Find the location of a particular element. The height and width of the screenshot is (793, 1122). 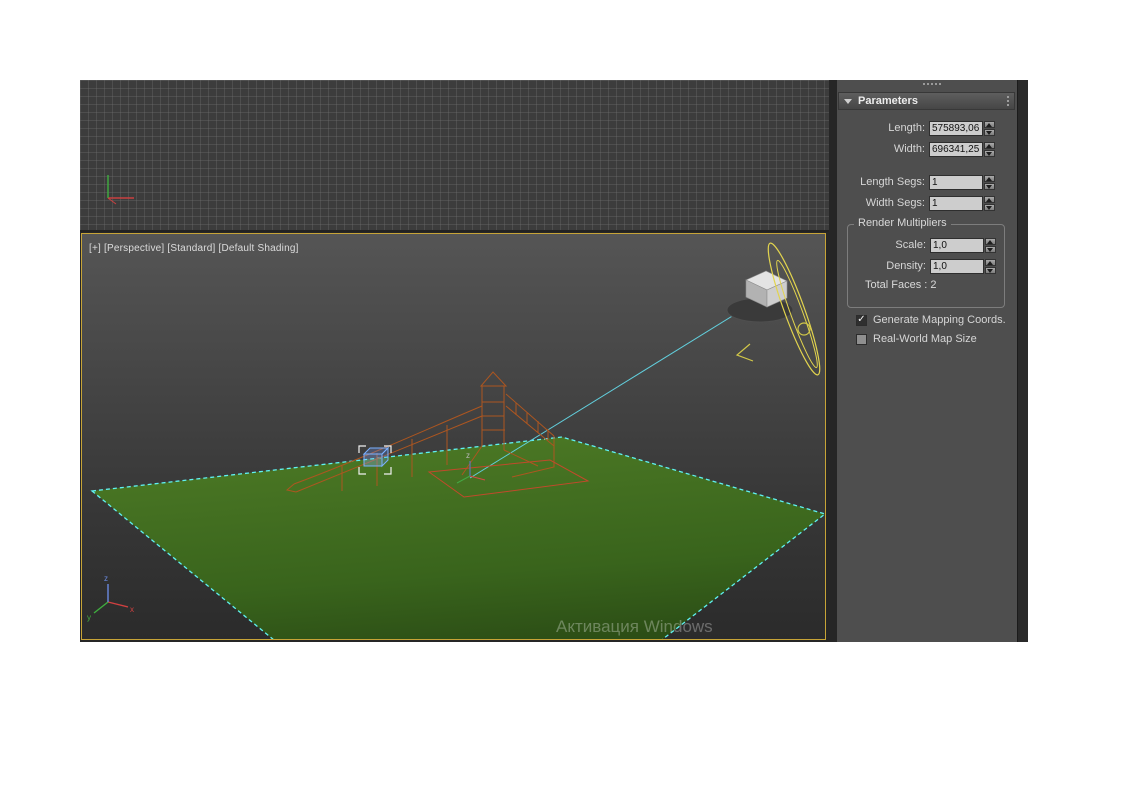

width-segs-input is located at coordinates (956, 203).